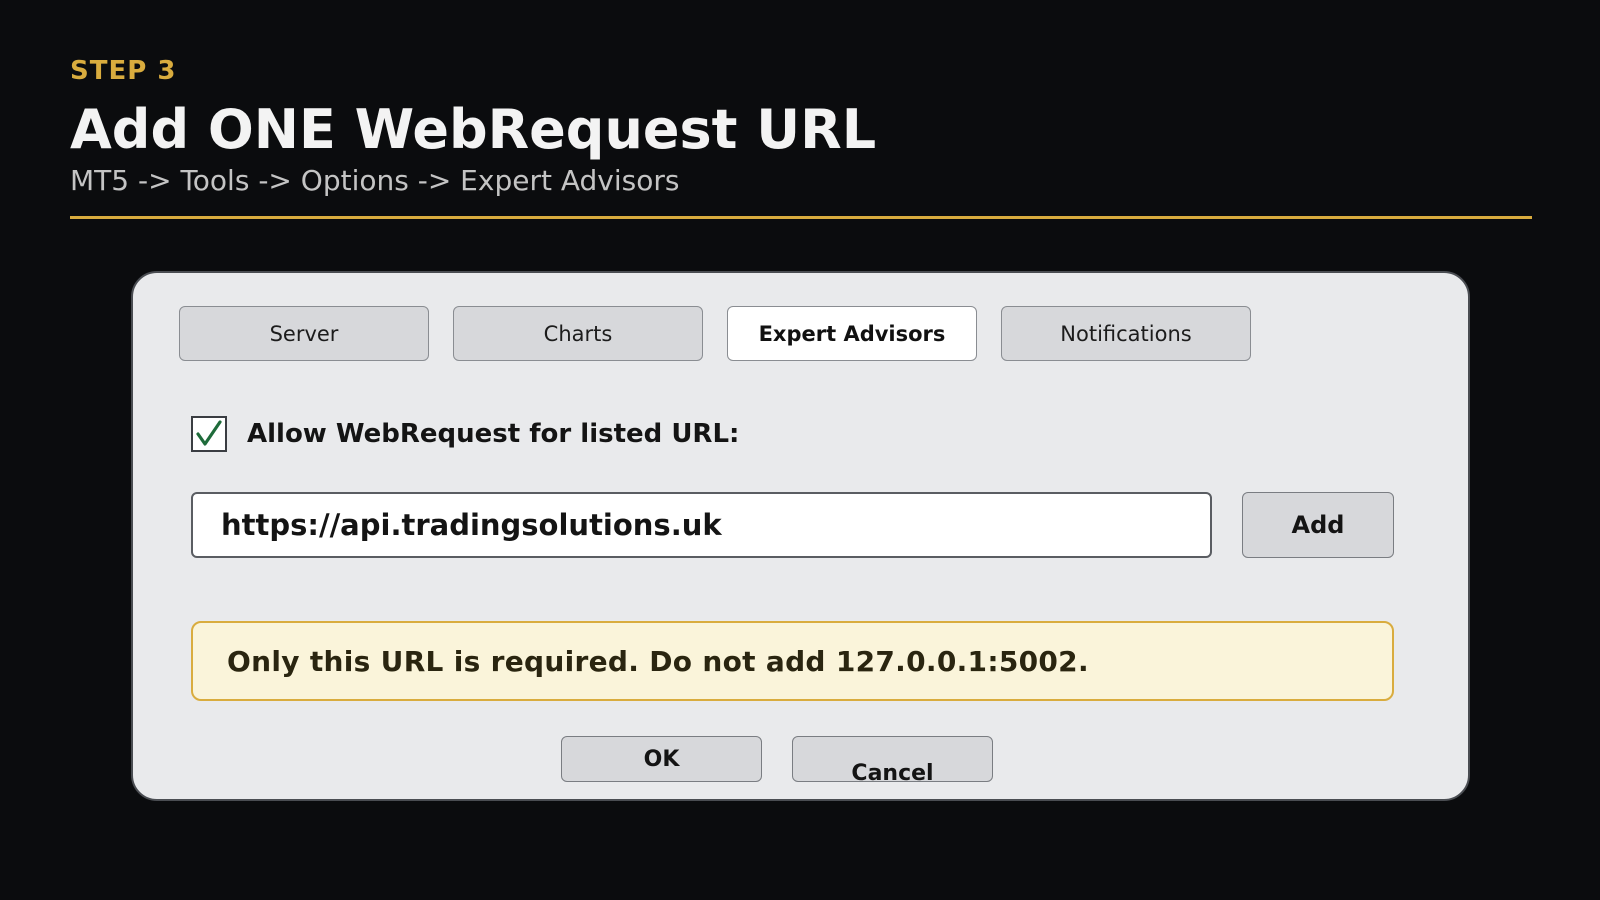 This screenshot has width=1600, height=900. I want to click on cancel-button: Cancel, so click(892, 760).